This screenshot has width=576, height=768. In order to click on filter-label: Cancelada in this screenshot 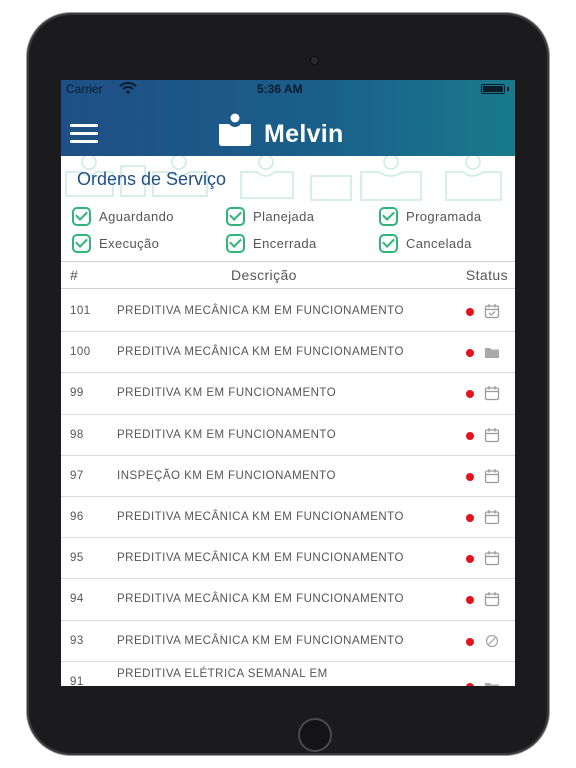, I will do `click(439, 243)`.